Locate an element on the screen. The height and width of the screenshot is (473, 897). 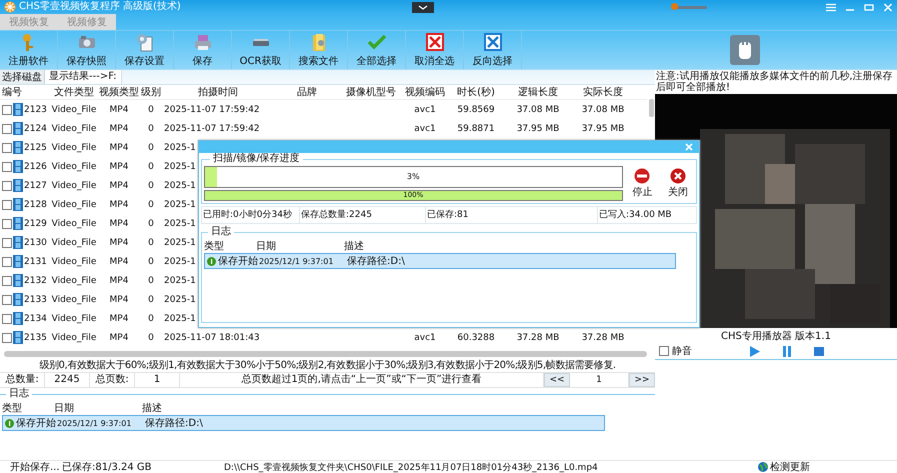
level-legend: 级别0,有效数据大于60%;级别1,有效数据大于30%小于50%;级别2,有效数据小于30%;级别3,有效数据小于20%;级别5,帧数据需要修复. is located at coordinates (327, 365).